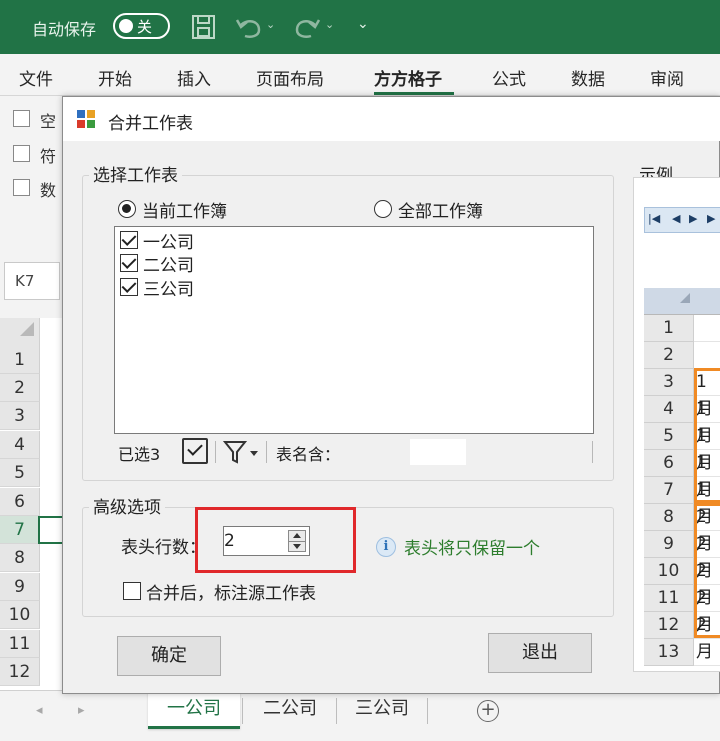  Describe the element at coordinates (86, 119) in the screenshot. I see `app-logo-icon` at that location.